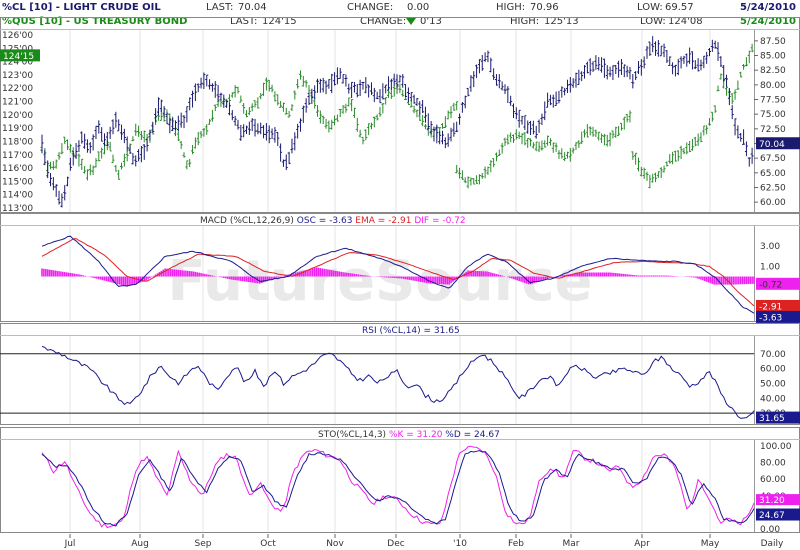 This screenshot has height=550, width=800. Describe the element at coordinates (335, 544) in the screenshot. I see `x-label-4: Nov` at that location.